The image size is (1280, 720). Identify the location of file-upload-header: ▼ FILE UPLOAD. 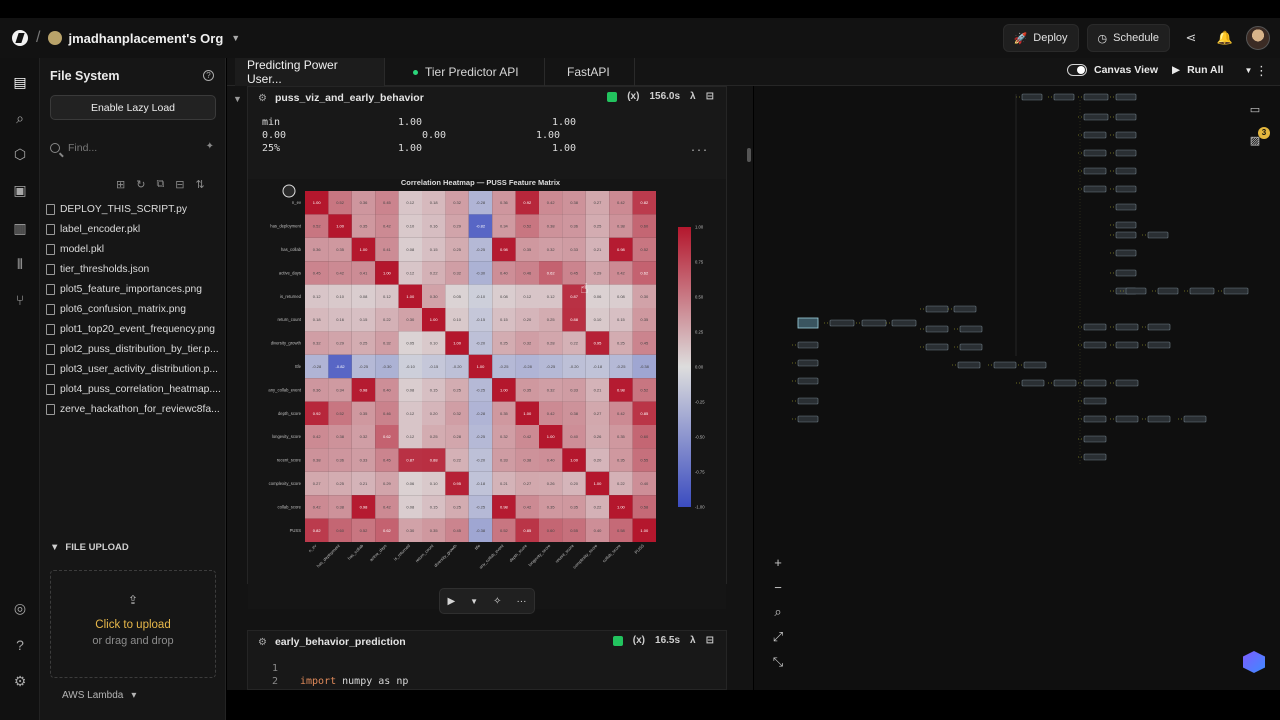
(89, 547).